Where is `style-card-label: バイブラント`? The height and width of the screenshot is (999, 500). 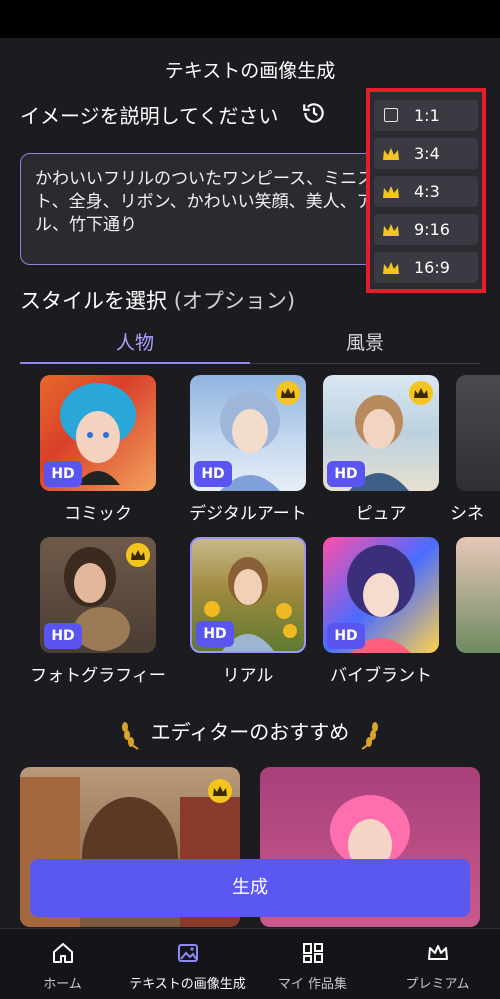
style-card-label: バイブラント is located at coordinates (381, 676).